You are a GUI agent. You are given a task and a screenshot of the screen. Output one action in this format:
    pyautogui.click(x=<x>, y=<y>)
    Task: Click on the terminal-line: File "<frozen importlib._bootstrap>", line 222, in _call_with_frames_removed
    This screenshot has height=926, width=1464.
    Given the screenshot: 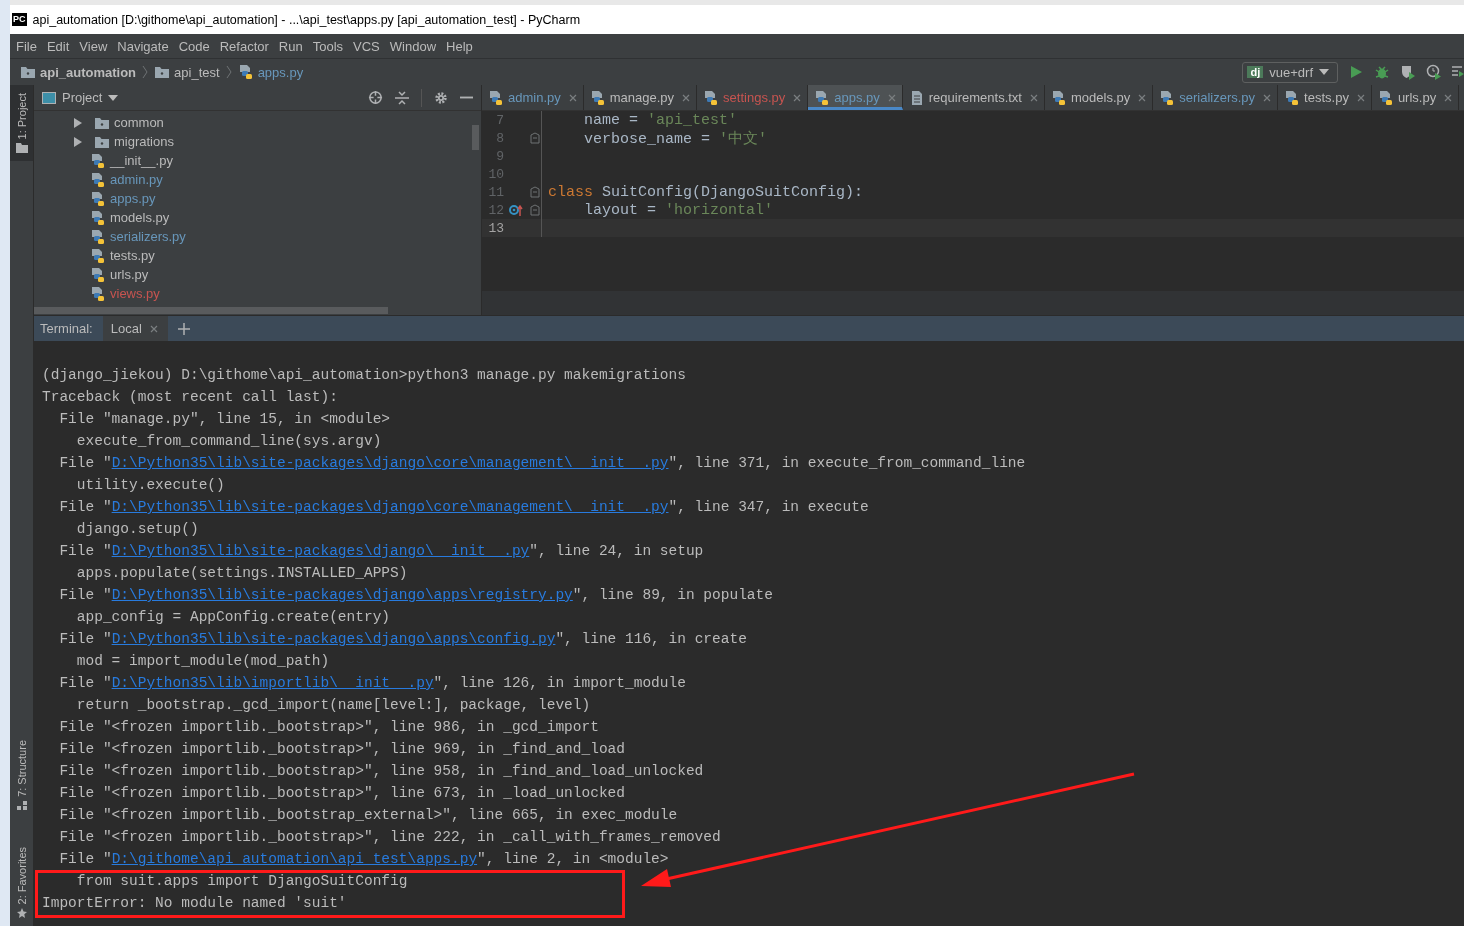 What is the action you would take?
    pyautogui.click(x=389, y=837)
    